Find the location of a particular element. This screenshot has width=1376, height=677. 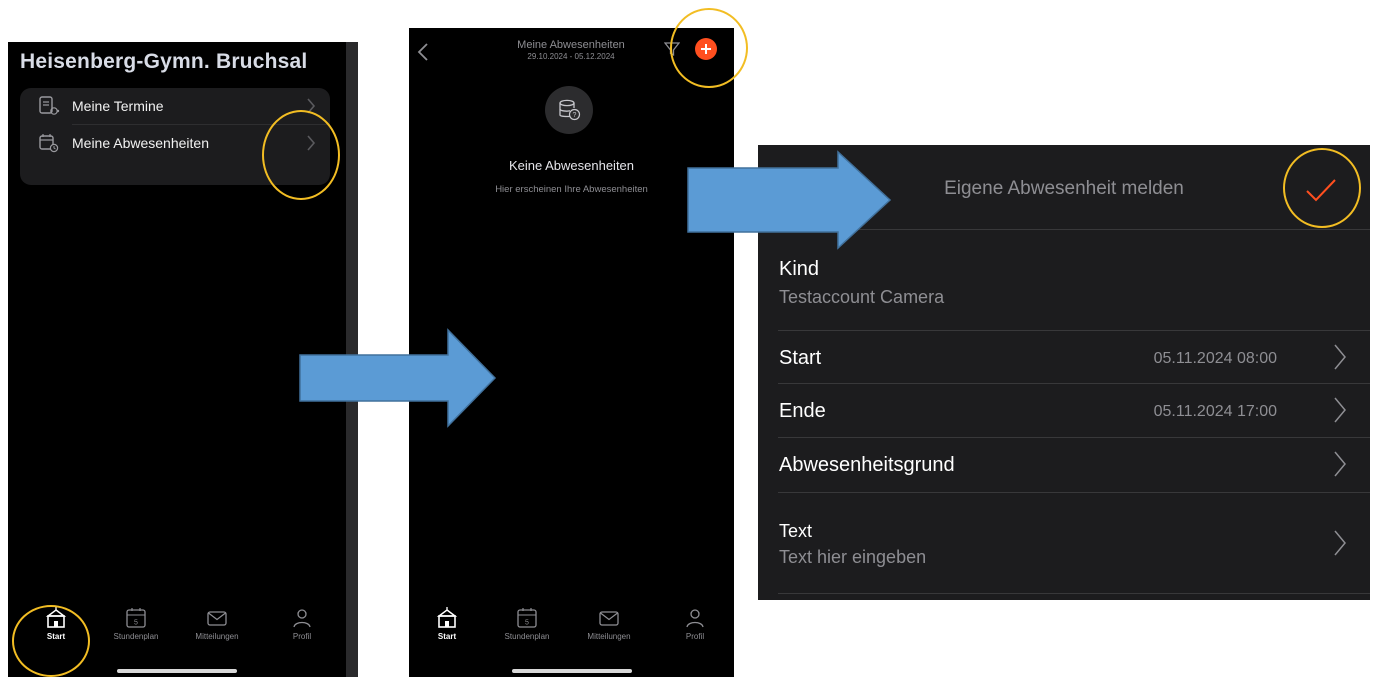

row-end: Ende 05.11.2024 17:00 is located at coordinates (1064, 410).